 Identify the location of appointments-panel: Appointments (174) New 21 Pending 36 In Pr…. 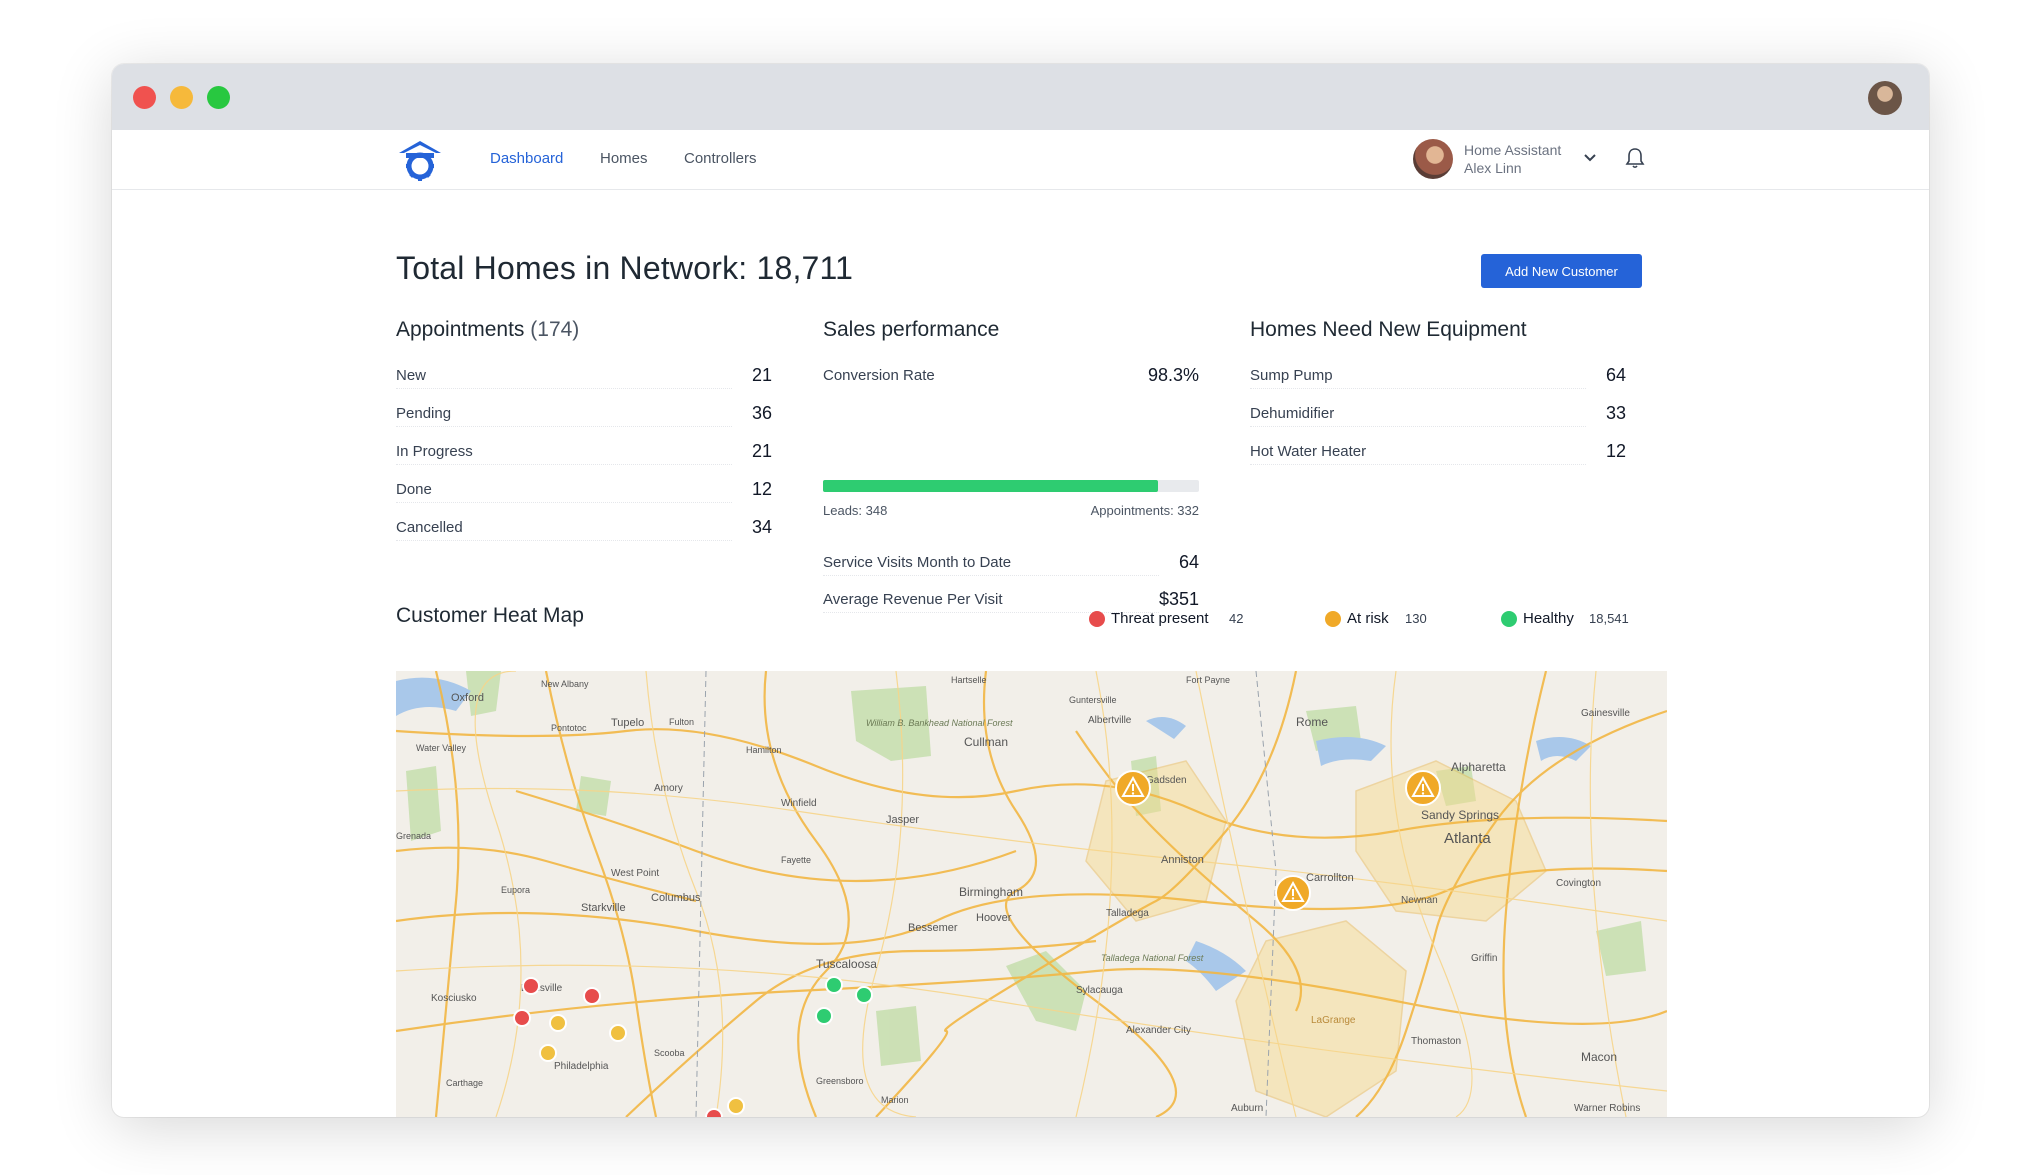
(584, 468).